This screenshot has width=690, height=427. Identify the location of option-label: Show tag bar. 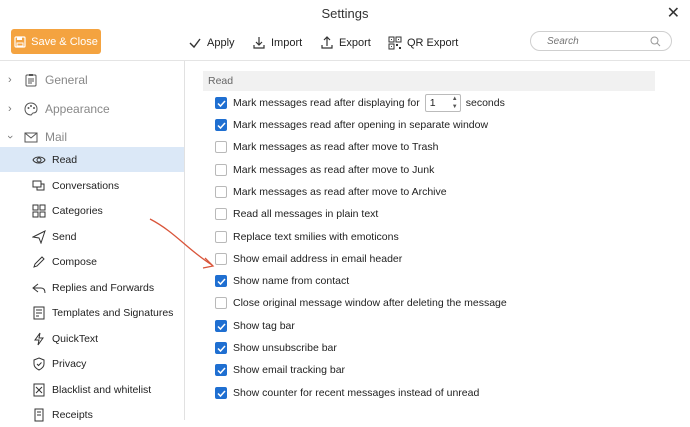
(264, 326).